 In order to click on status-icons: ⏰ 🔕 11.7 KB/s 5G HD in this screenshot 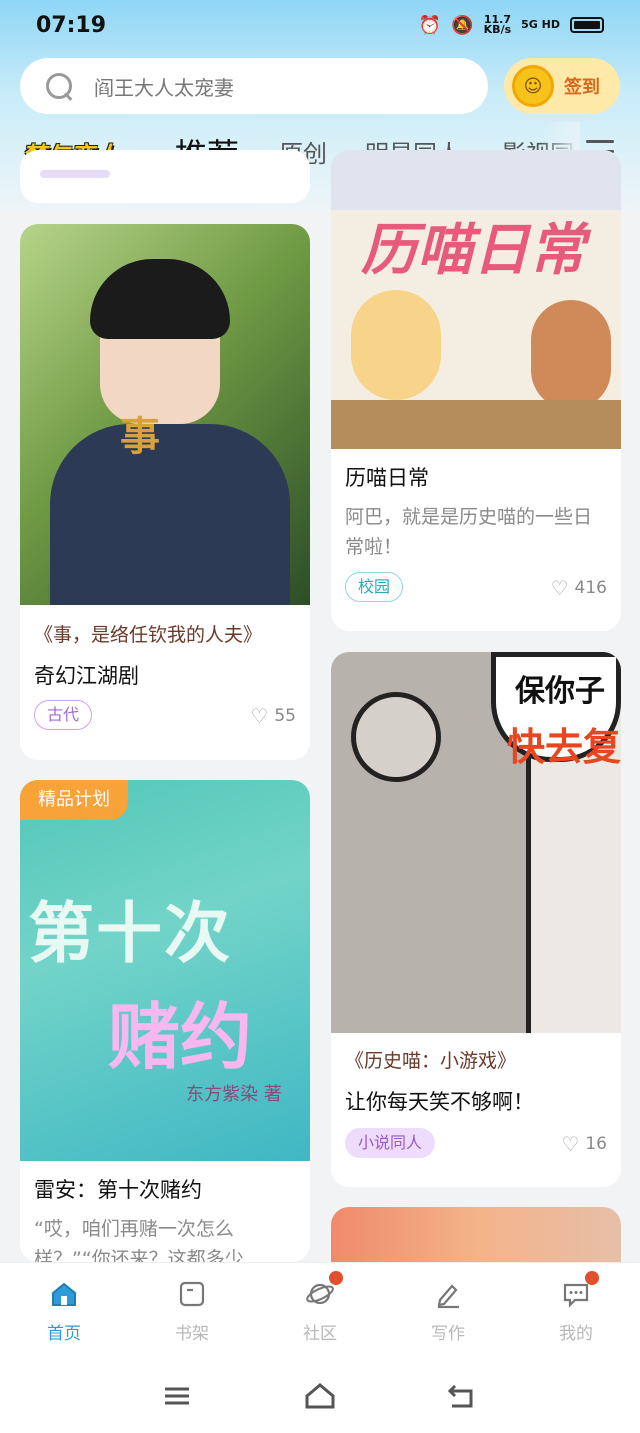, I will do `click(511, 25)`.